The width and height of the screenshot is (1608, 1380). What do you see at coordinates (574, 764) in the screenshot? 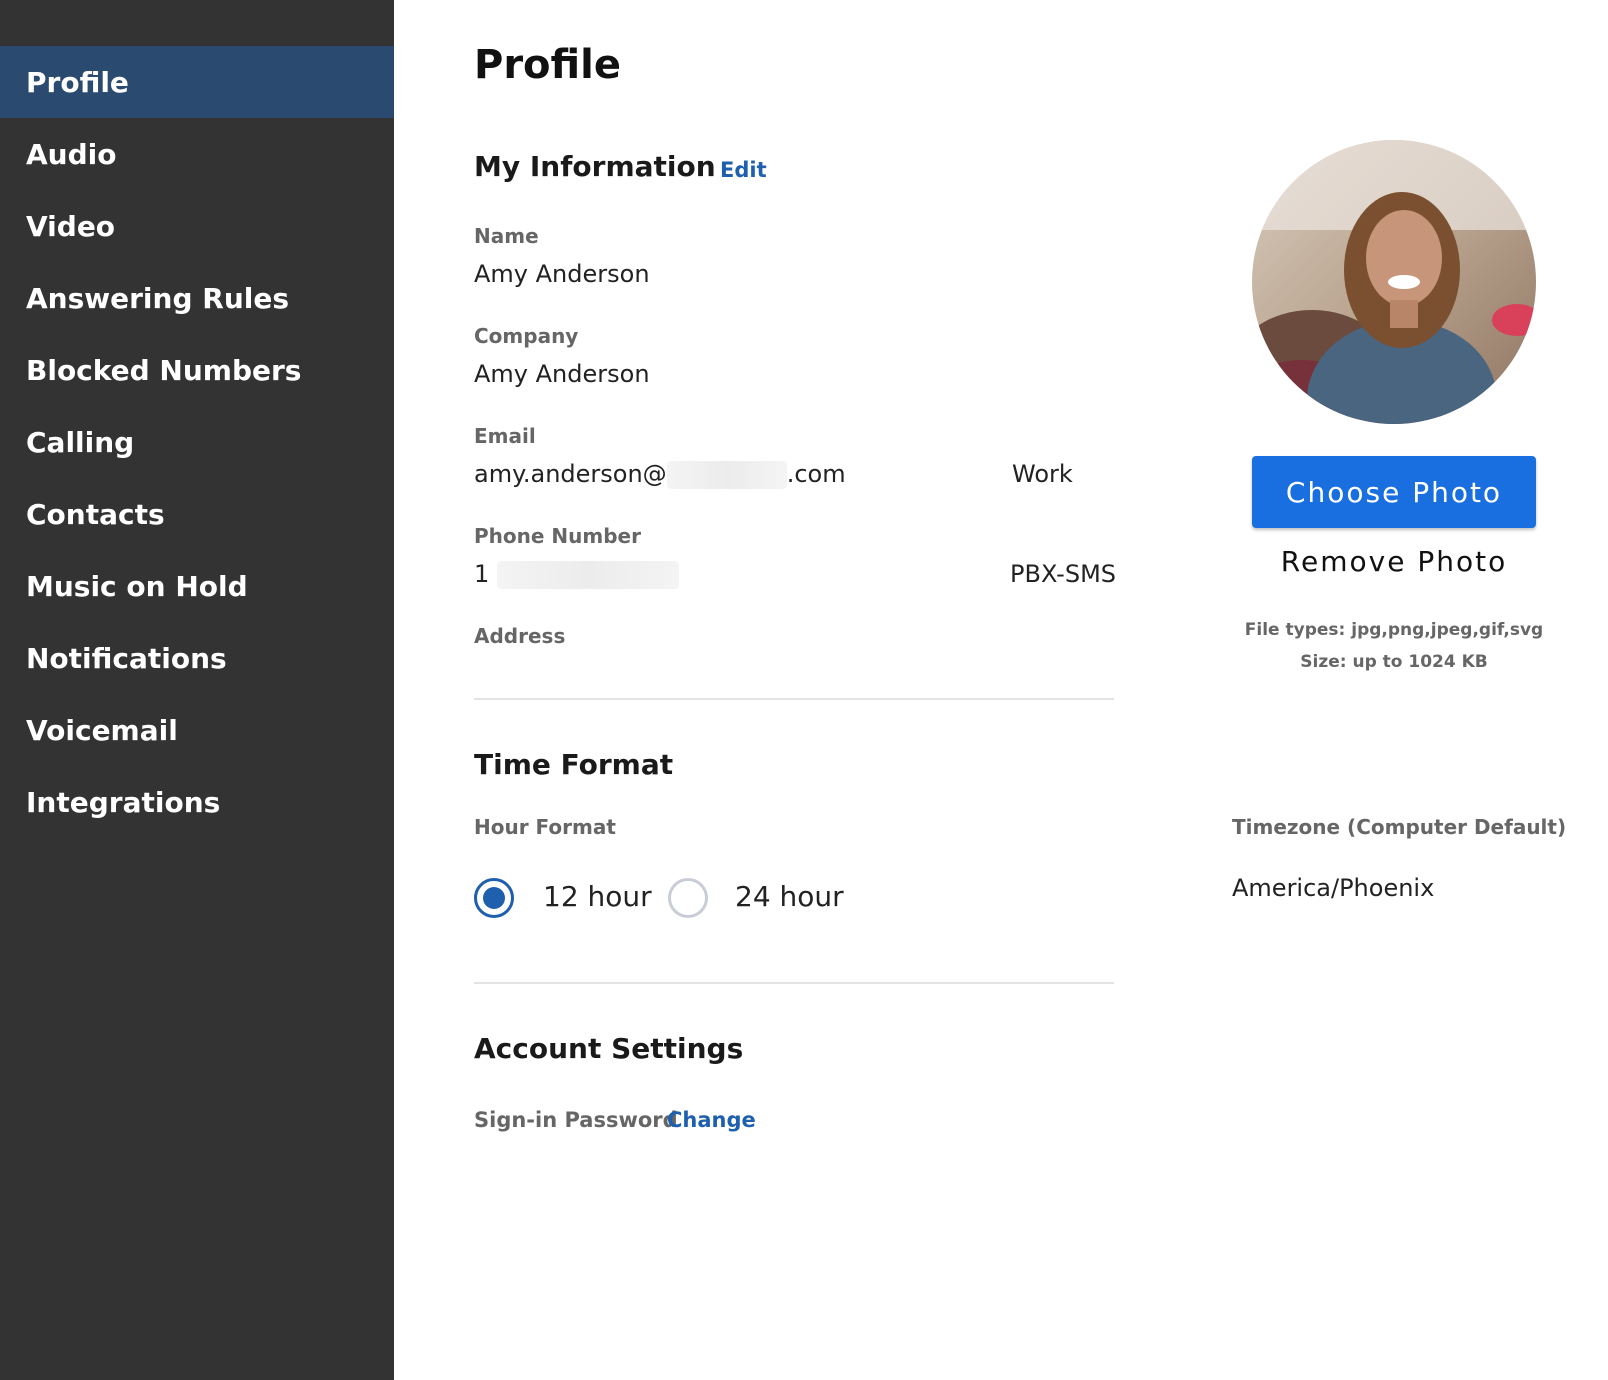
I see `section-title-time-format: Time Format` at bounding box center [574, 764].